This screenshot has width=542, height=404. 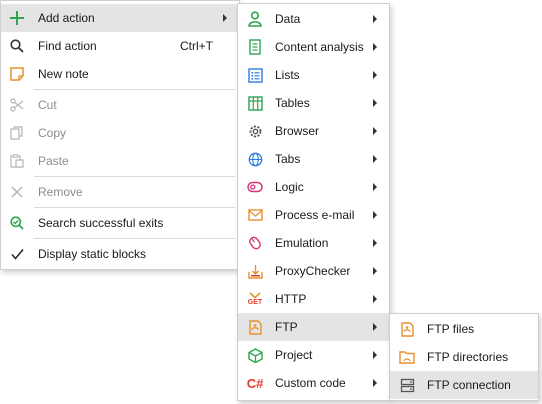 I want to click on cut-item: Cut, so click(x=120, y=105).